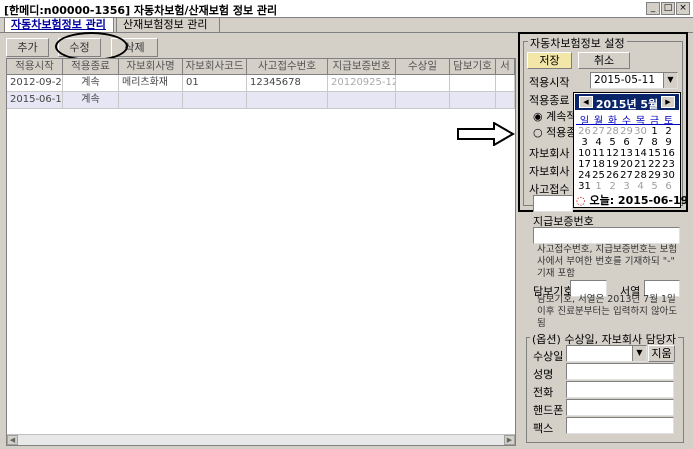  Describe the element at coordinates (473, 67) in the screenshot. I see `column-header: 담보기호` at that location.